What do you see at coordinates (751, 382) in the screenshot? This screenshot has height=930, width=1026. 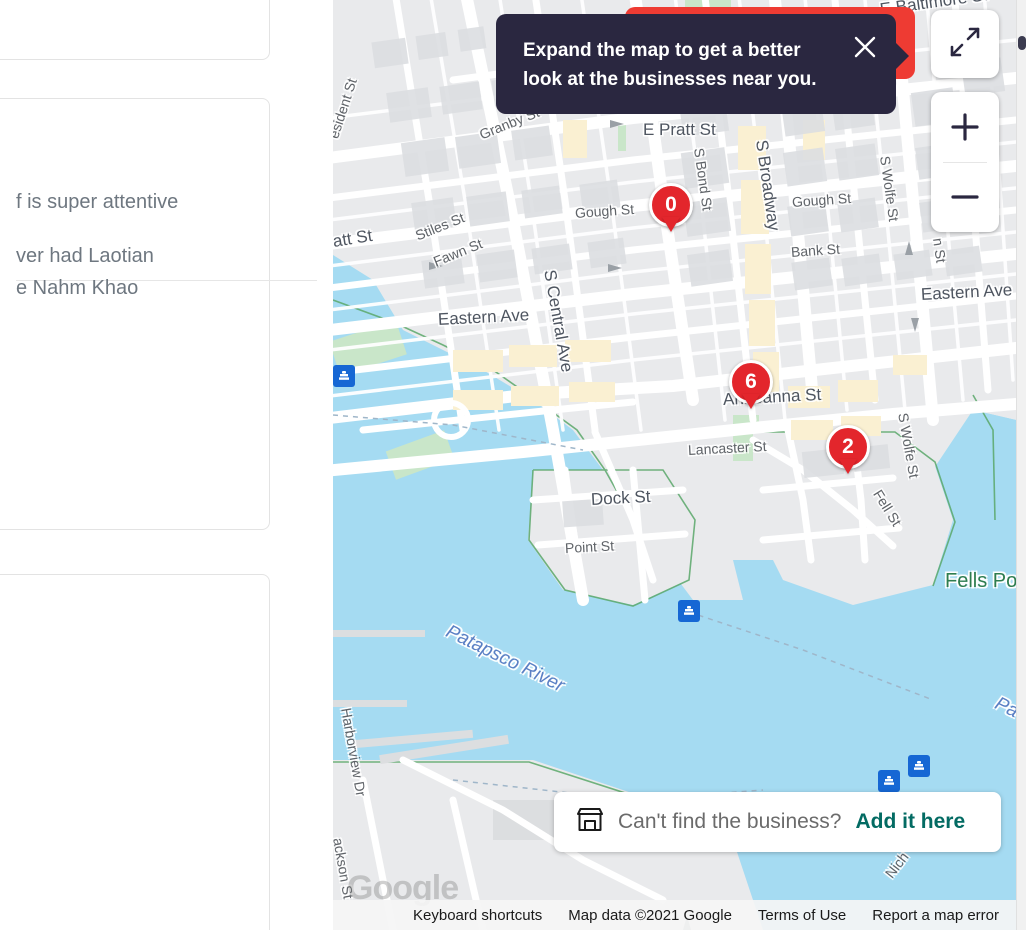 I see `map-marker: 6` at bounding box center [751, 382].